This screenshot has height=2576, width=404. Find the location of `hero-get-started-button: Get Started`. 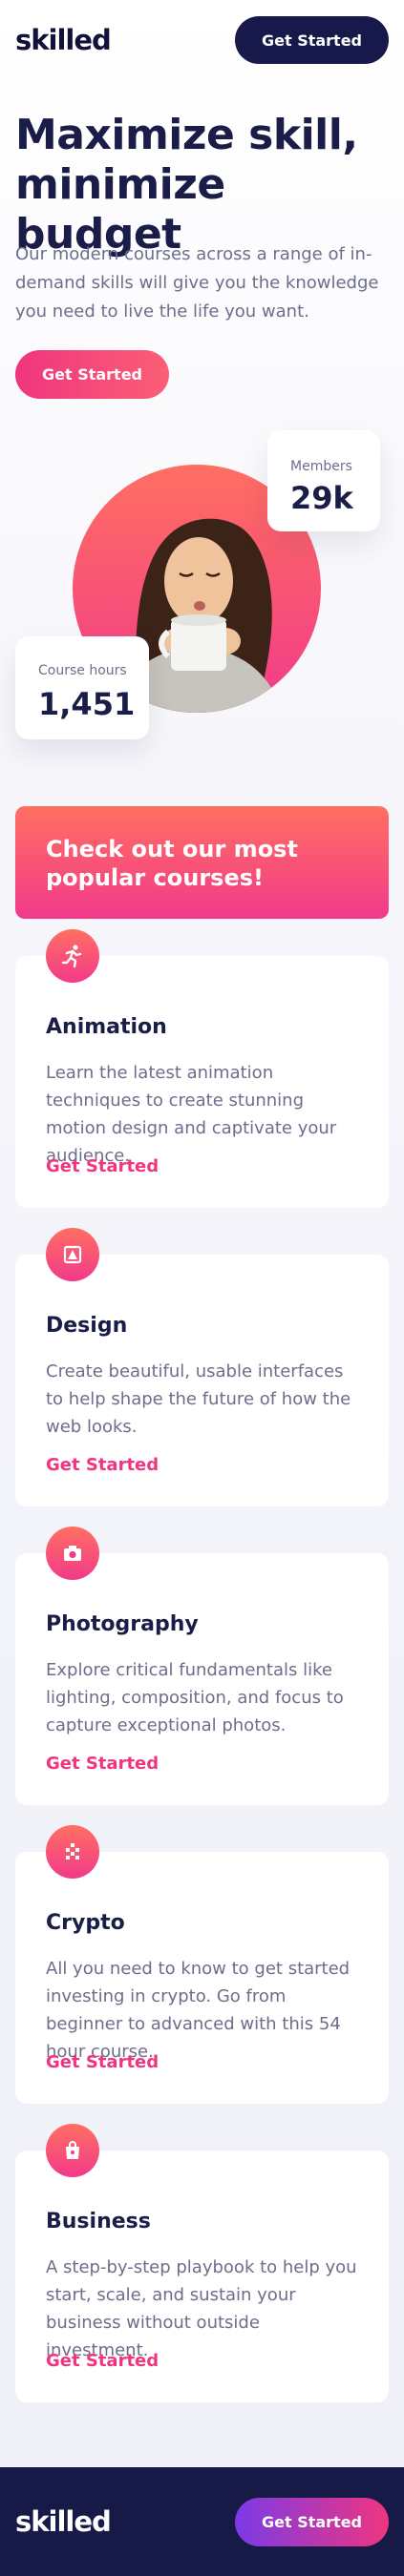

hero-get-started-button: Get Started is located at coordinates (92, 374).